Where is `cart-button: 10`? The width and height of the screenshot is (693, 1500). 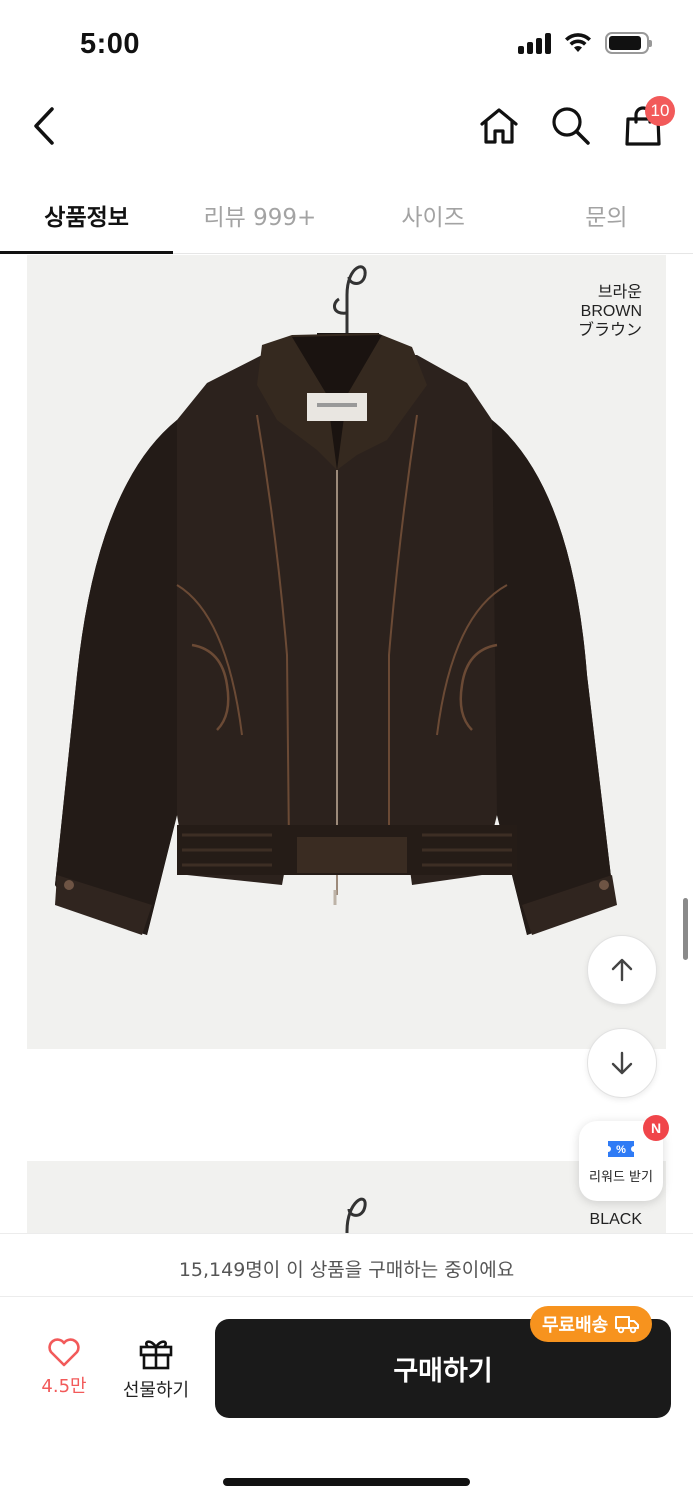
cart-button: 10 is located at coordinates (647, 124).